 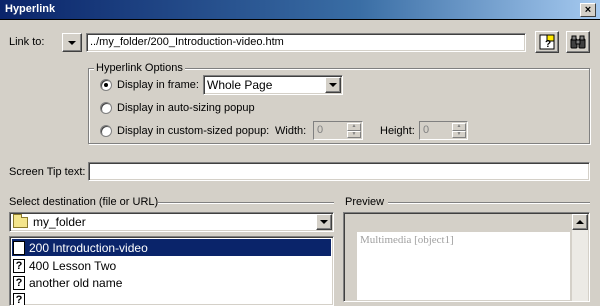 I want to click on display-in-frame-radio, so click(x=106, y=85).